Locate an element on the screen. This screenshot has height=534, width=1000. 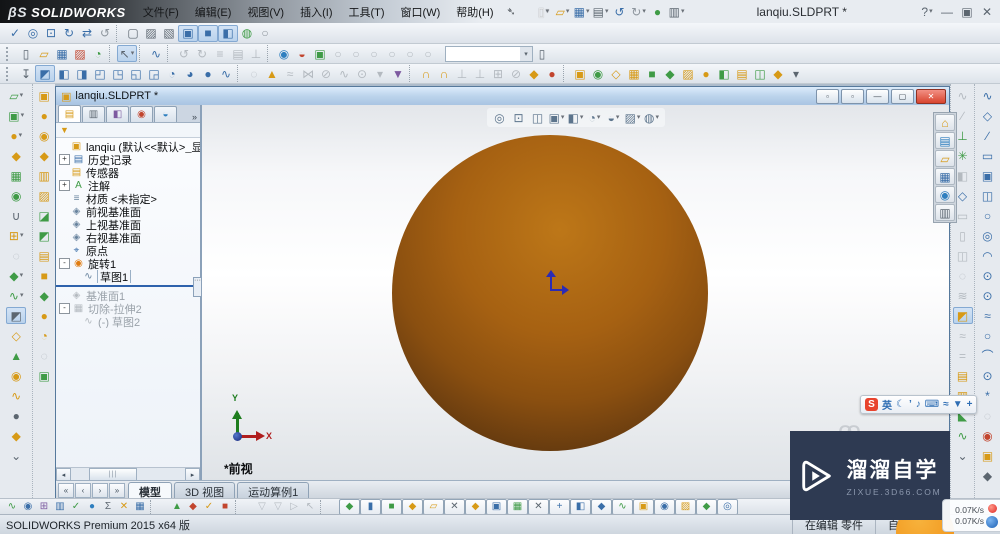
wireframe-icon: ▢ is located at coordinates (133, 33).